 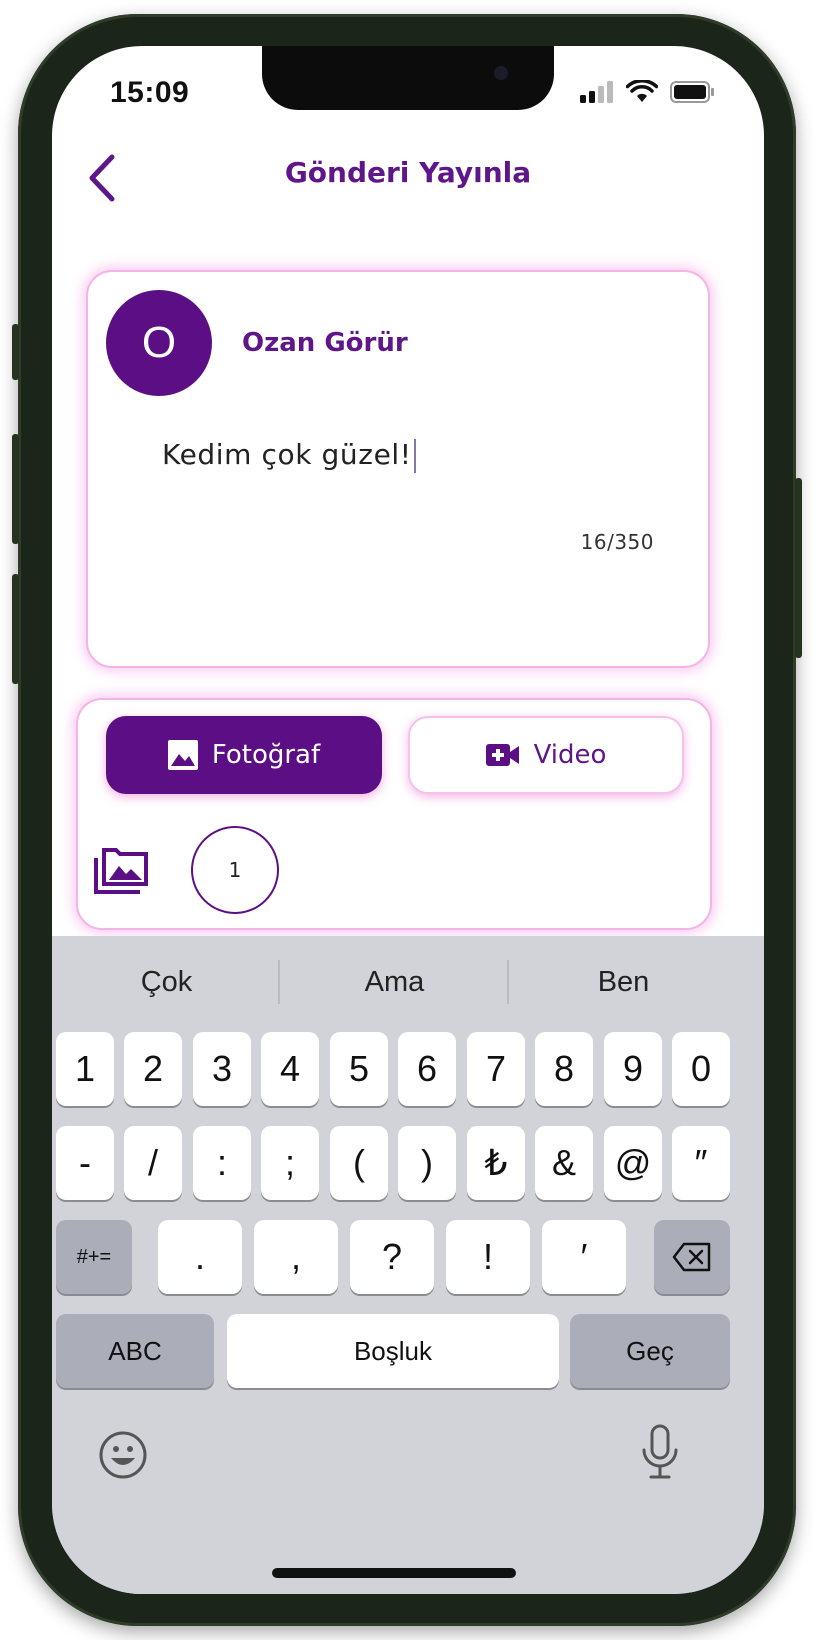 What do you see at coordinates (296, 1257) in the screenshot?
I see `key-comma: ,` at bounding box center [296, 1257].